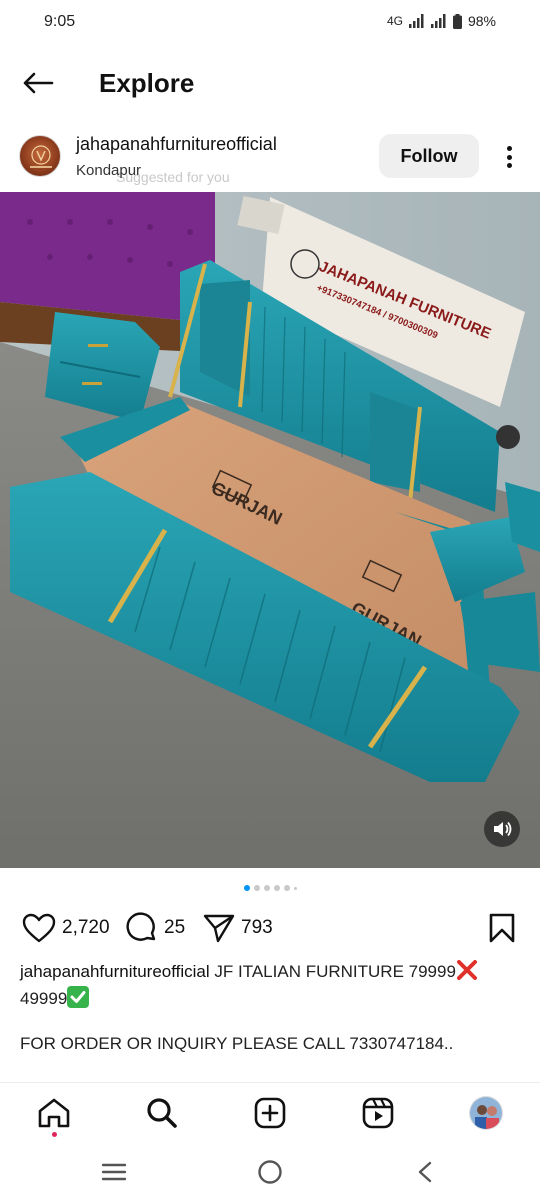  I want to click on home-icon, so click(54, 1113).